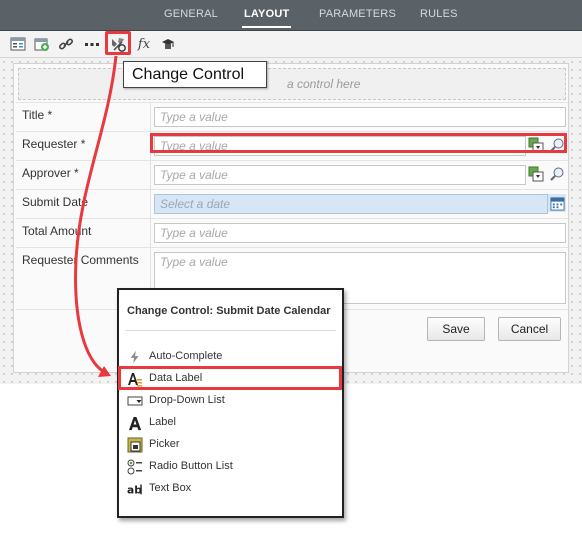 Image resolution: width=582 pixels, height=537 pixels. Describe the element at coordinates (187, 400) in the screenshot. I see `menu-item-label: Drop-Down List` at that location.